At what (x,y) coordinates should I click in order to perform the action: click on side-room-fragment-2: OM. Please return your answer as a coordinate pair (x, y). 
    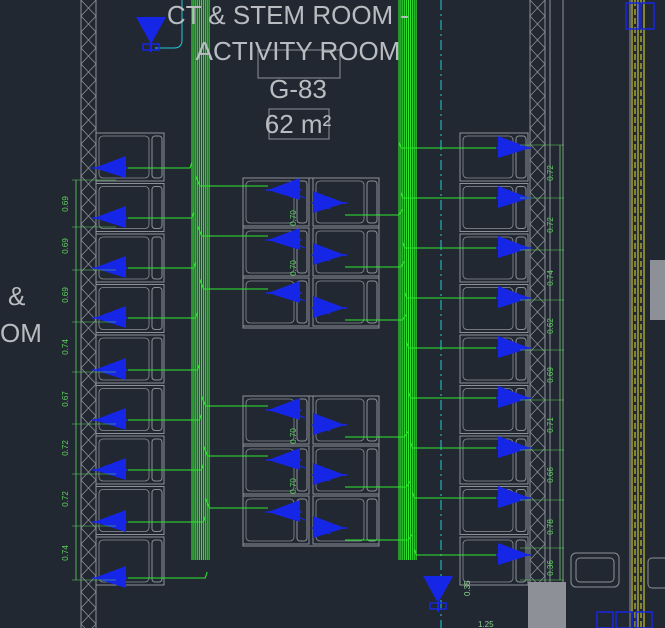
    Looking at the image, I should click on (21, 333).